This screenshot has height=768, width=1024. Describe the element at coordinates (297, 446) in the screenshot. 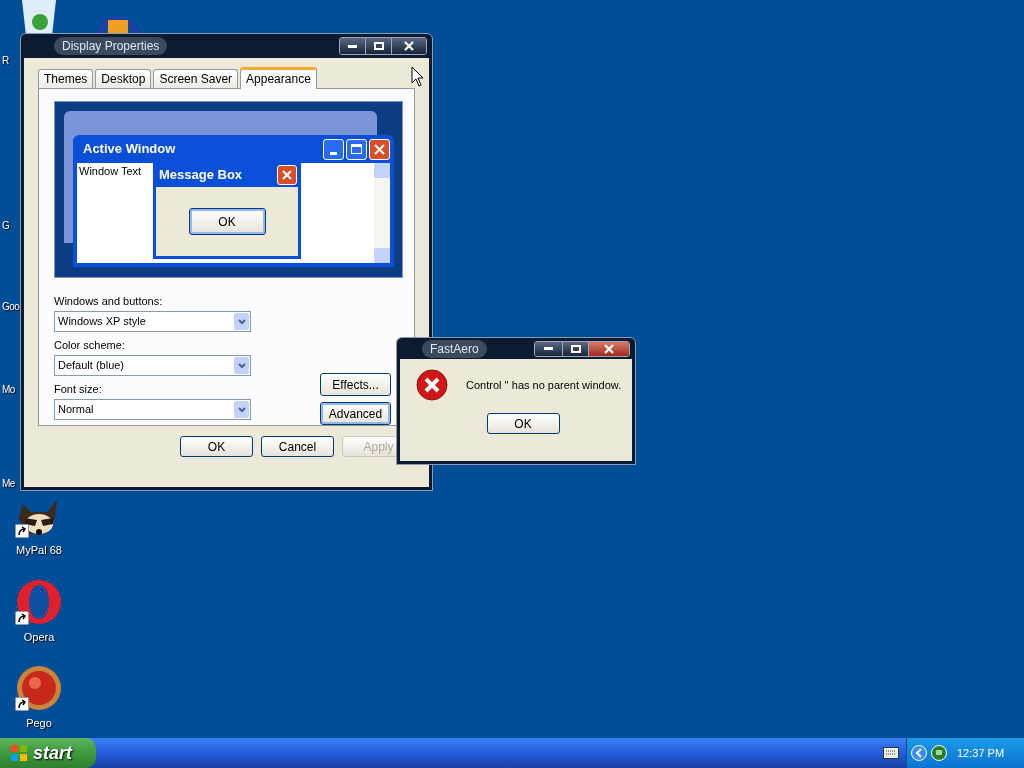

I see `dialog-button: Cancel` at that location.